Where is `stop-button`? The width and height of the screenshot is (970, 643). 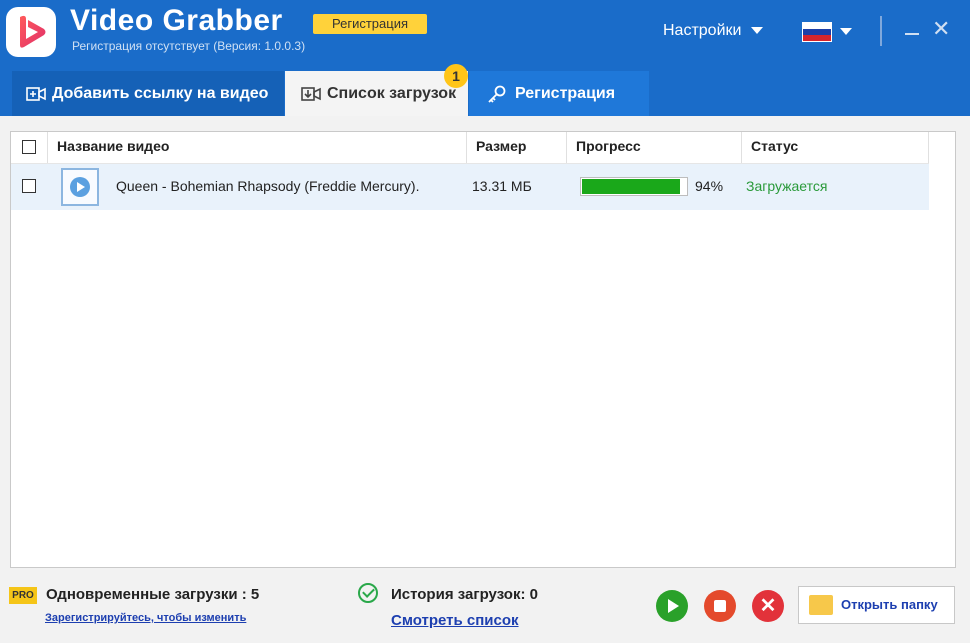
stop-button is located at coordinates (720, 606).